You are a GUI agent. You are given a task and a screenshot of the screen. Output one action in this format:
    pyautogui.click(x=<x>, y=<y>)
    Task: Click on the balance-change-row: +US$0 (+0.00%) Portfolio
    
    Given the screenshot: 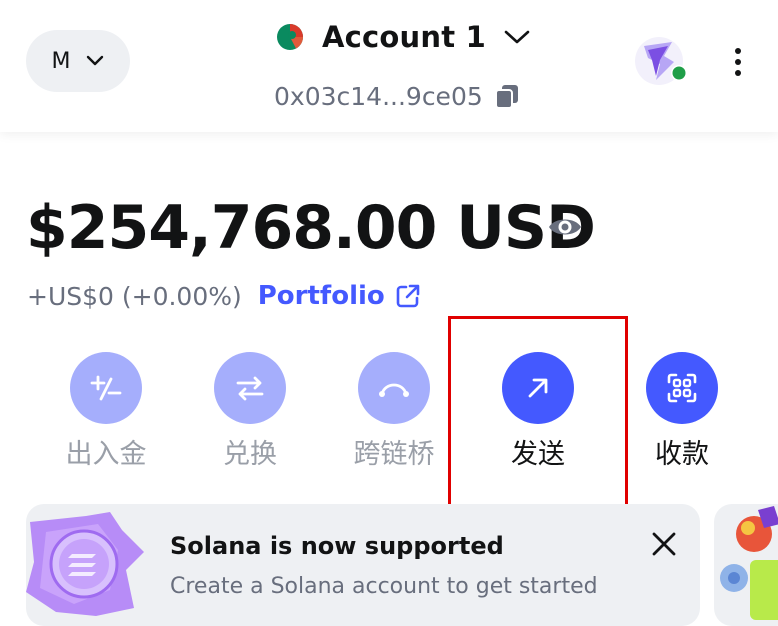 What is the action you would take?
    pyautogui.click(x=224, y=296)
    